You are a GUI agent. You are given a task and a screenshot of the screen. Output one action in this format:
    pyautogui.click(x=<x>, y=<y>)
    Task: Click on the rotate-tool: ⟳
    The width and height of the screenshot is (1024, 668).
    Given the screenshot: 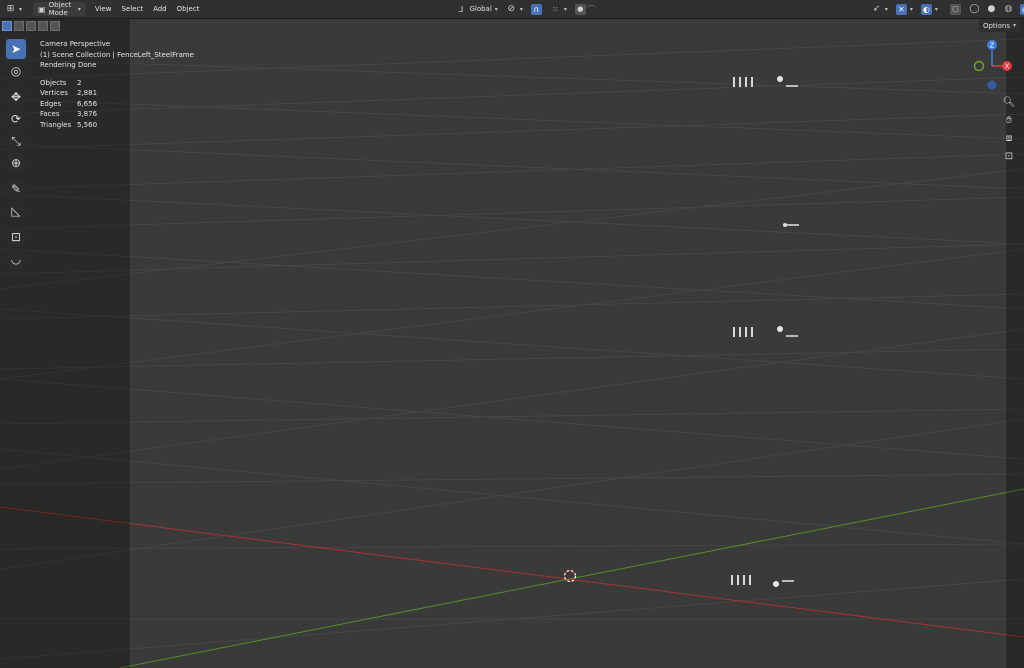 What is the action you would take?
    pyautogui.click(x=16, y=119)
    